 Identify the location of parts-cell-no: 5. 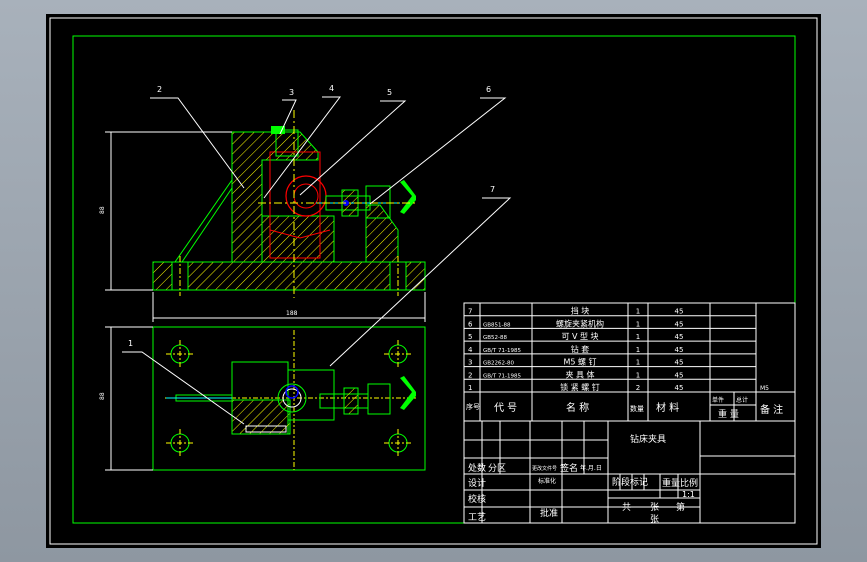
(470, 337).